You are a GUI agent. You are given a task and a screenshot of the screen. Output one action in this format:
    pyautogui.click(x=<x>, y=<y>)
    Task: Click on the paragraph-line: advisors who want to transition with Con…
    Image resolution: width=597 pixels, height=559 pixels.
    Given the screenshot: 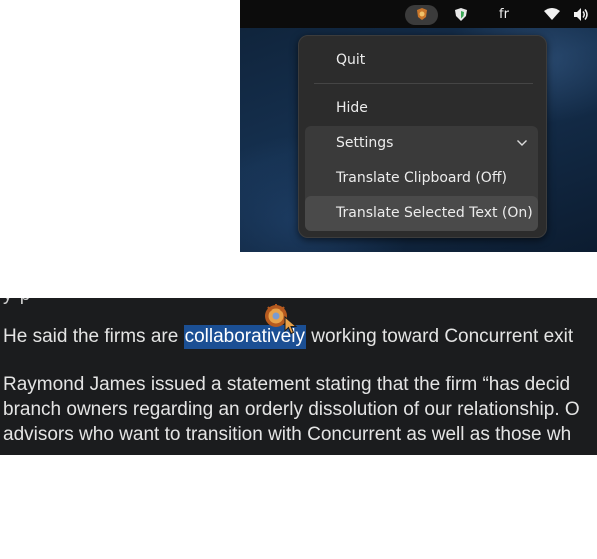 What is the action you would take?
    pyautogui.click(x=287, y=434)
    